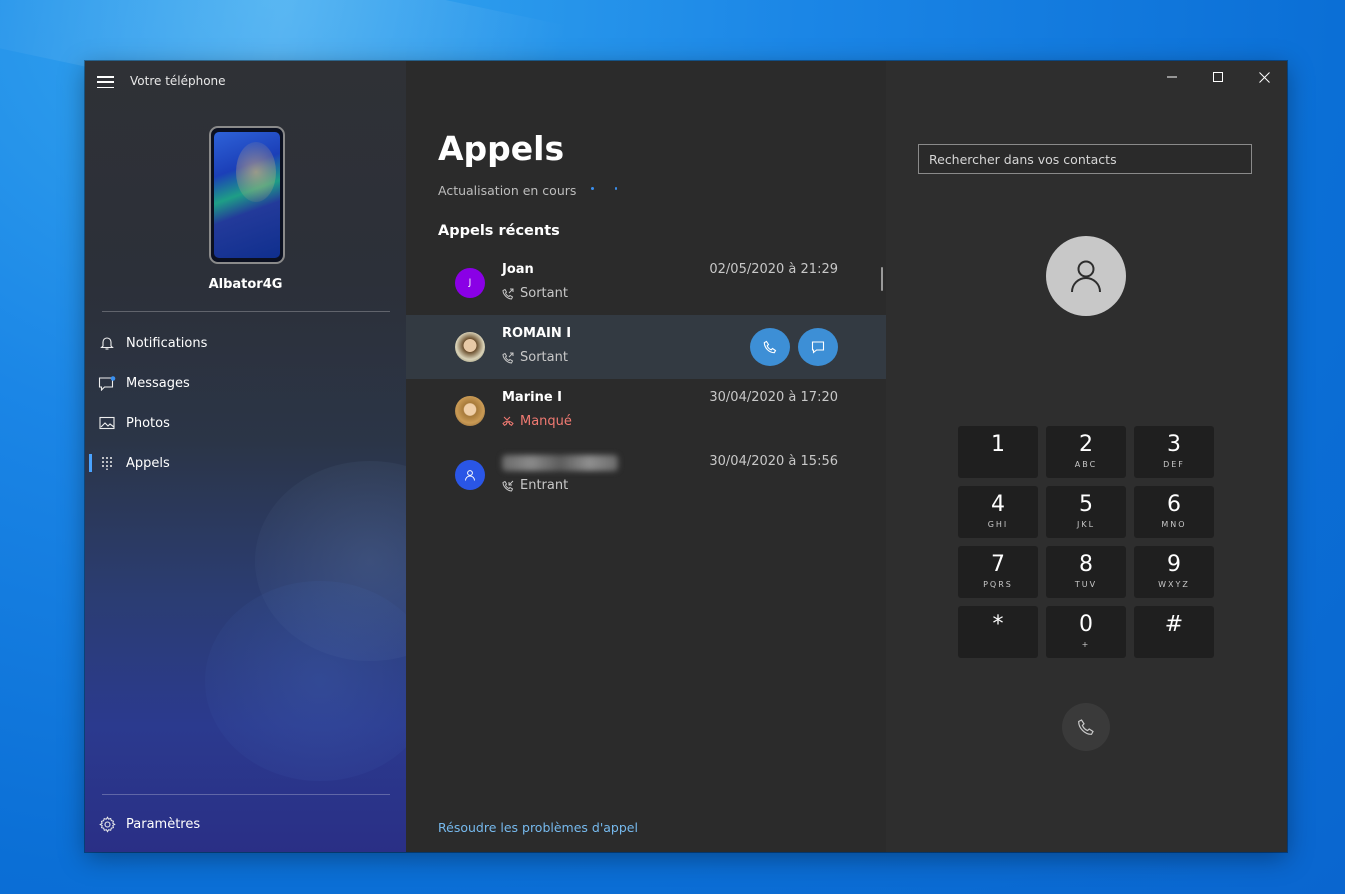 This screenshot has width=1345, height=894. What do you see at coordinates (1086, 572) in the screenshot?
I see `key-8: 8 TUV` at bounding box center [1086, 572].